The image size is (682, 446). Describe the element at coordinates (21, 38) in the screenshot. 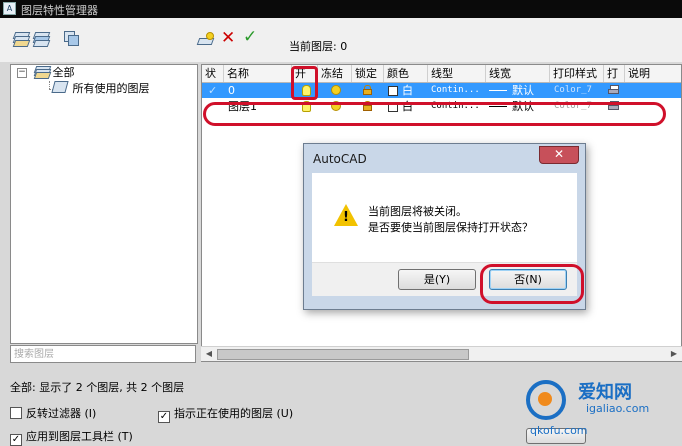

I see `new-property-filter-icon` at that location.